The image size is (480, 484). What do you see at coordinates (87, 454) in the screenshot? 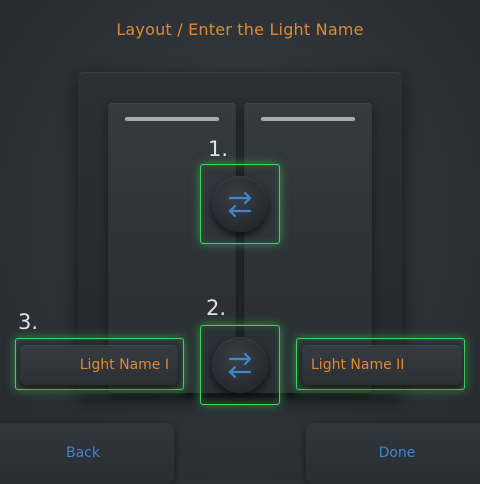
I see `back-button: Back` at bounding box center [87, 454].